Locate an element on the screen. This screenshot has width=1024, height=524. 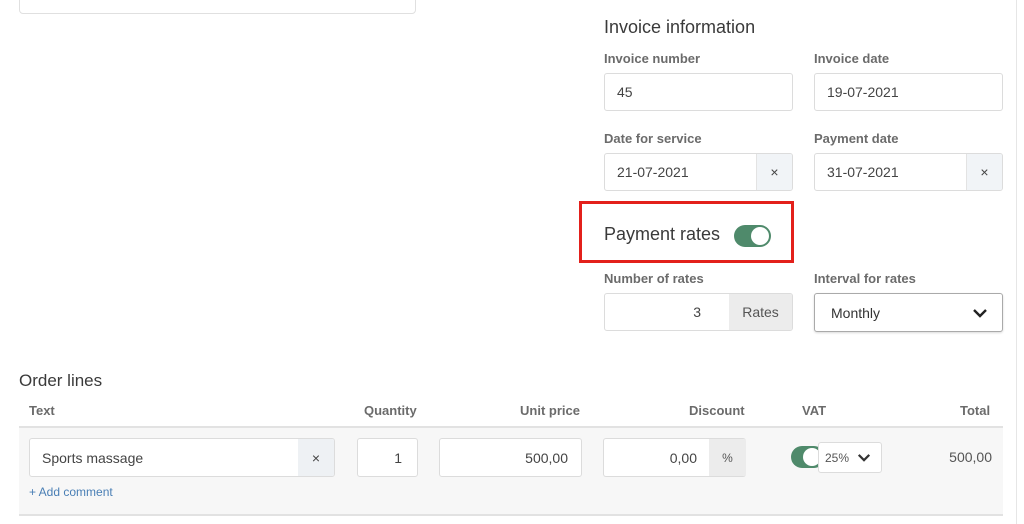
invoice-date-input: 19-07-2021 is located at coordinates (908, 92).